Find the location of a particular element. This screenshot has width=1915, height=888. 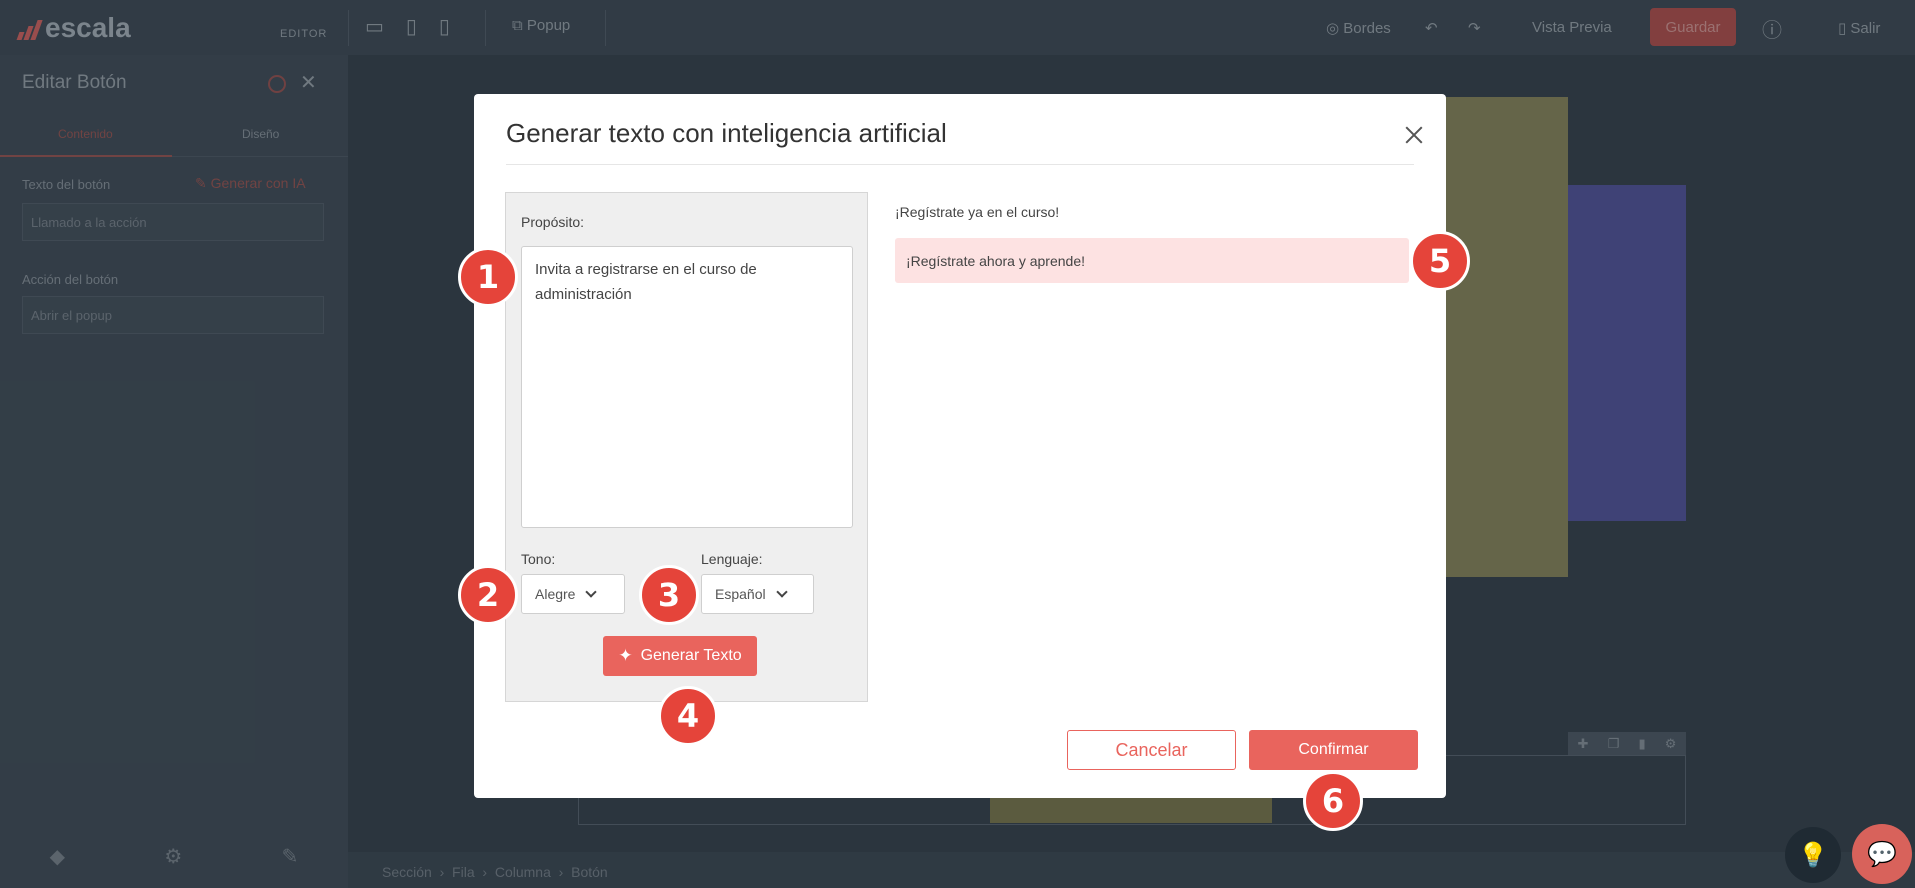

generate-text-button: ✦ Generar Texto is located at coordinates (680, 656).